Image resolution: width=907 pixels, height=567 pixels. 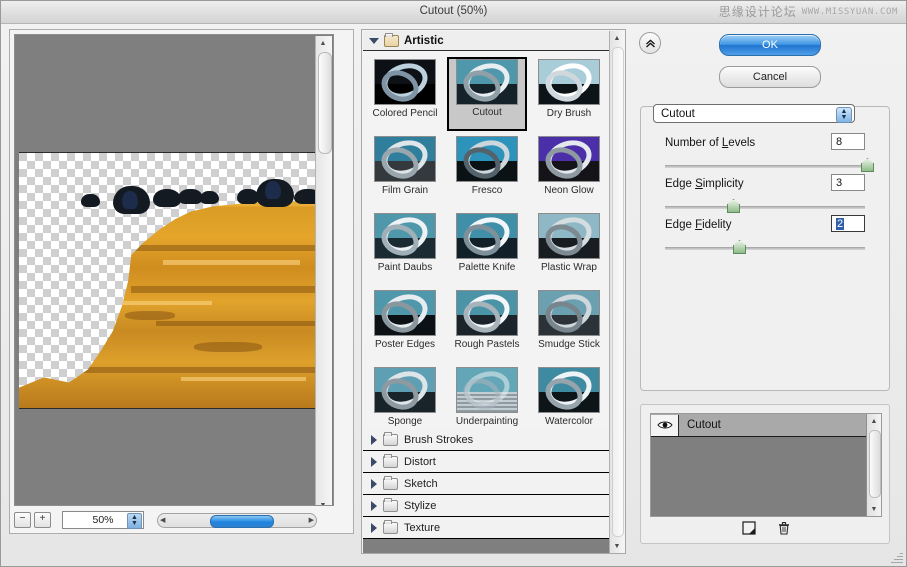 I want to click on category-sketch: Sketch, so click(x=487, y=484).